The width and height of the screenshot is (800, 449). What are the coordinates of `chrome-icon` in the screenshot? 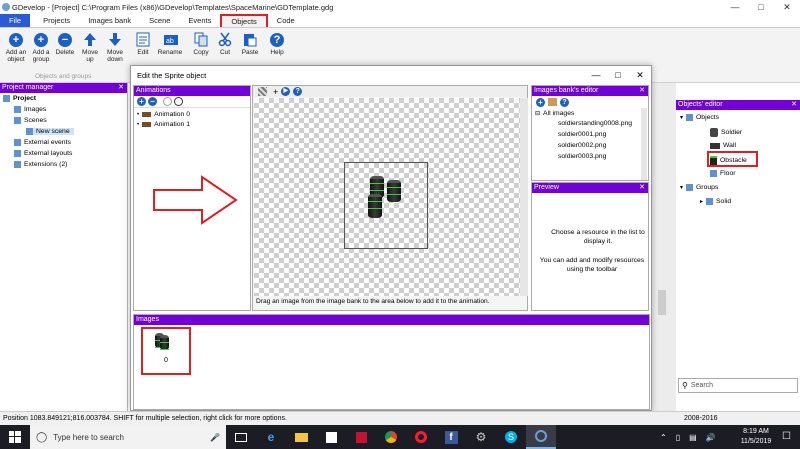 It's located at (391, 437).